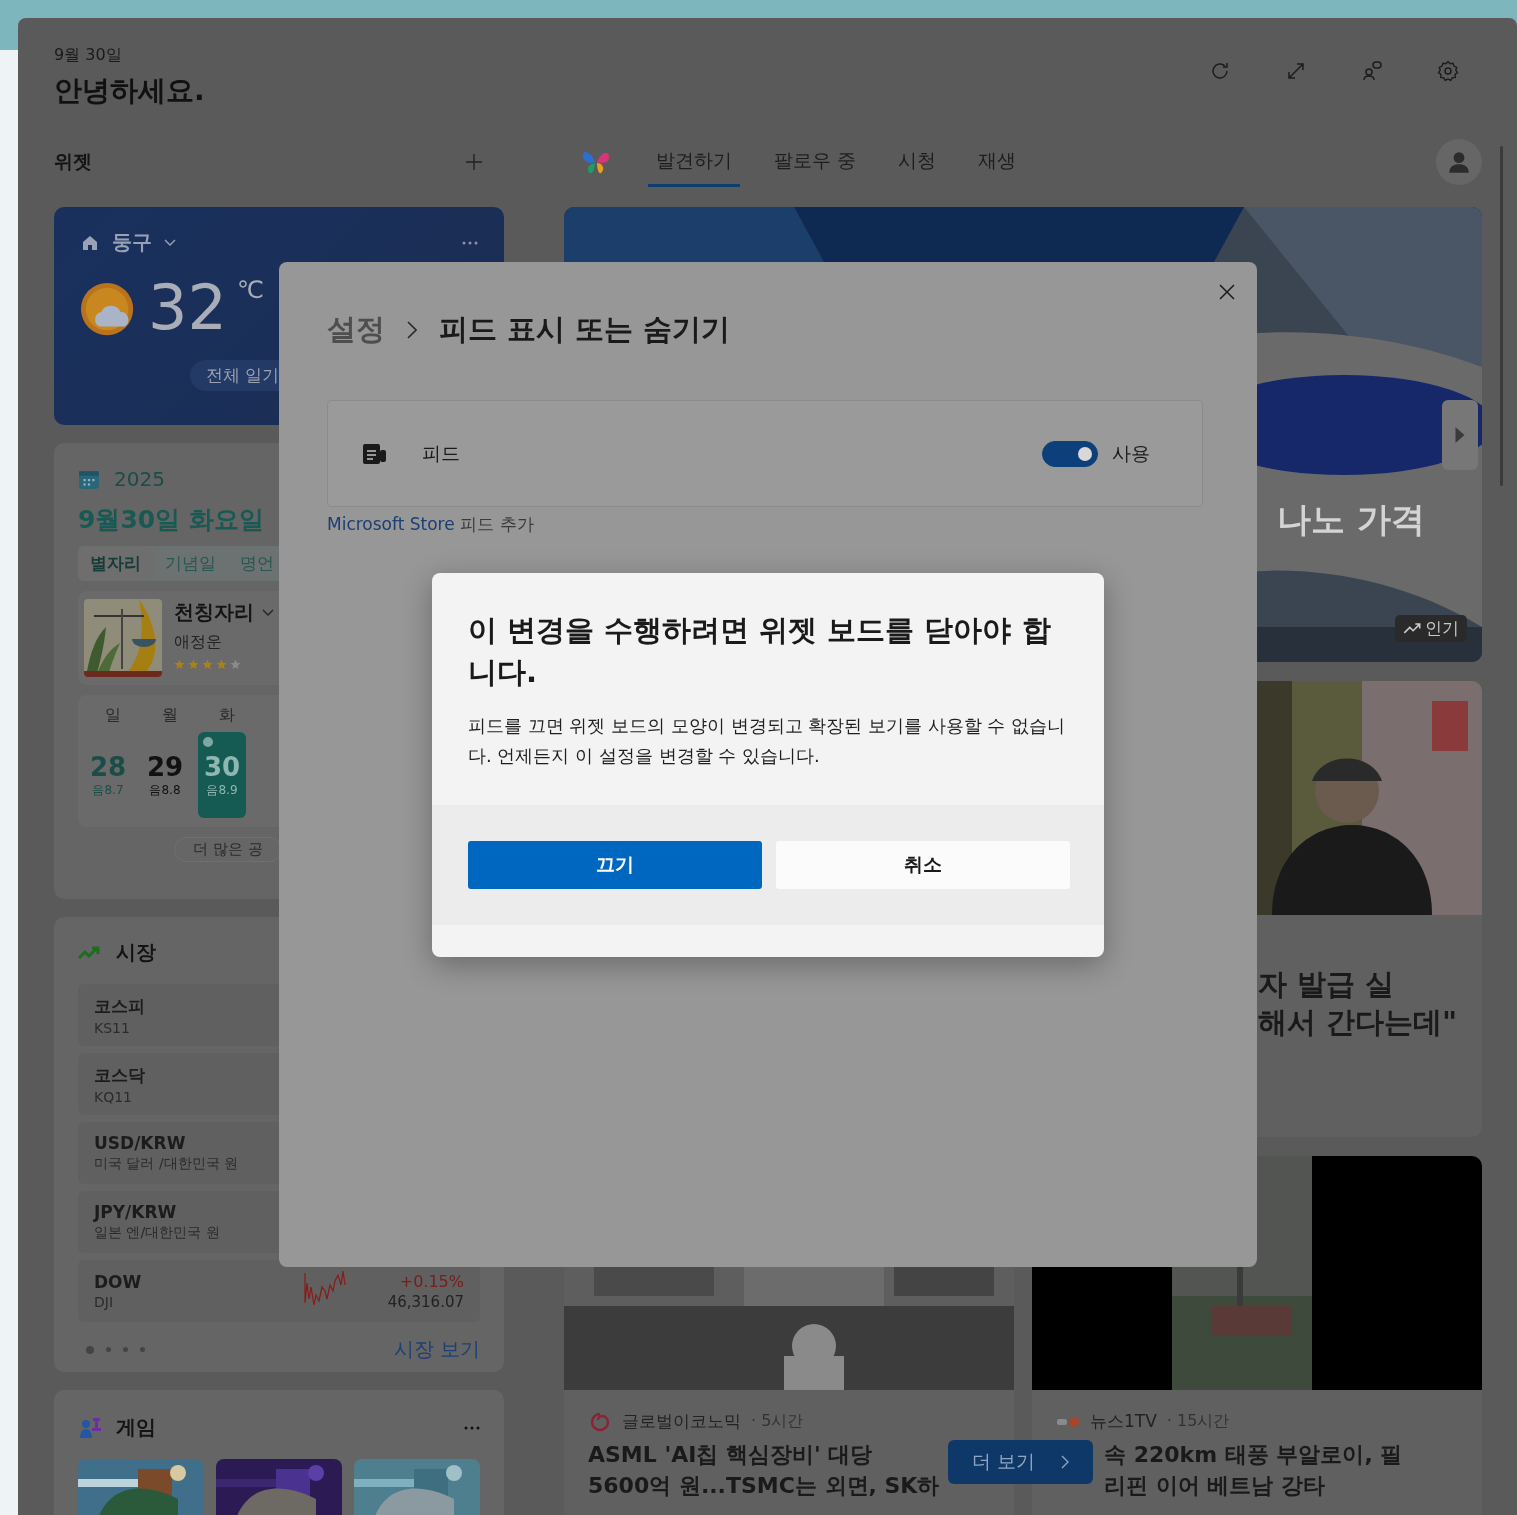 The width and height of the screenshot is (1517, 1515). Describe the element at coordinates (815, 162) in the screenshot. I see `feed-tab: 팔로우 중` at that location.